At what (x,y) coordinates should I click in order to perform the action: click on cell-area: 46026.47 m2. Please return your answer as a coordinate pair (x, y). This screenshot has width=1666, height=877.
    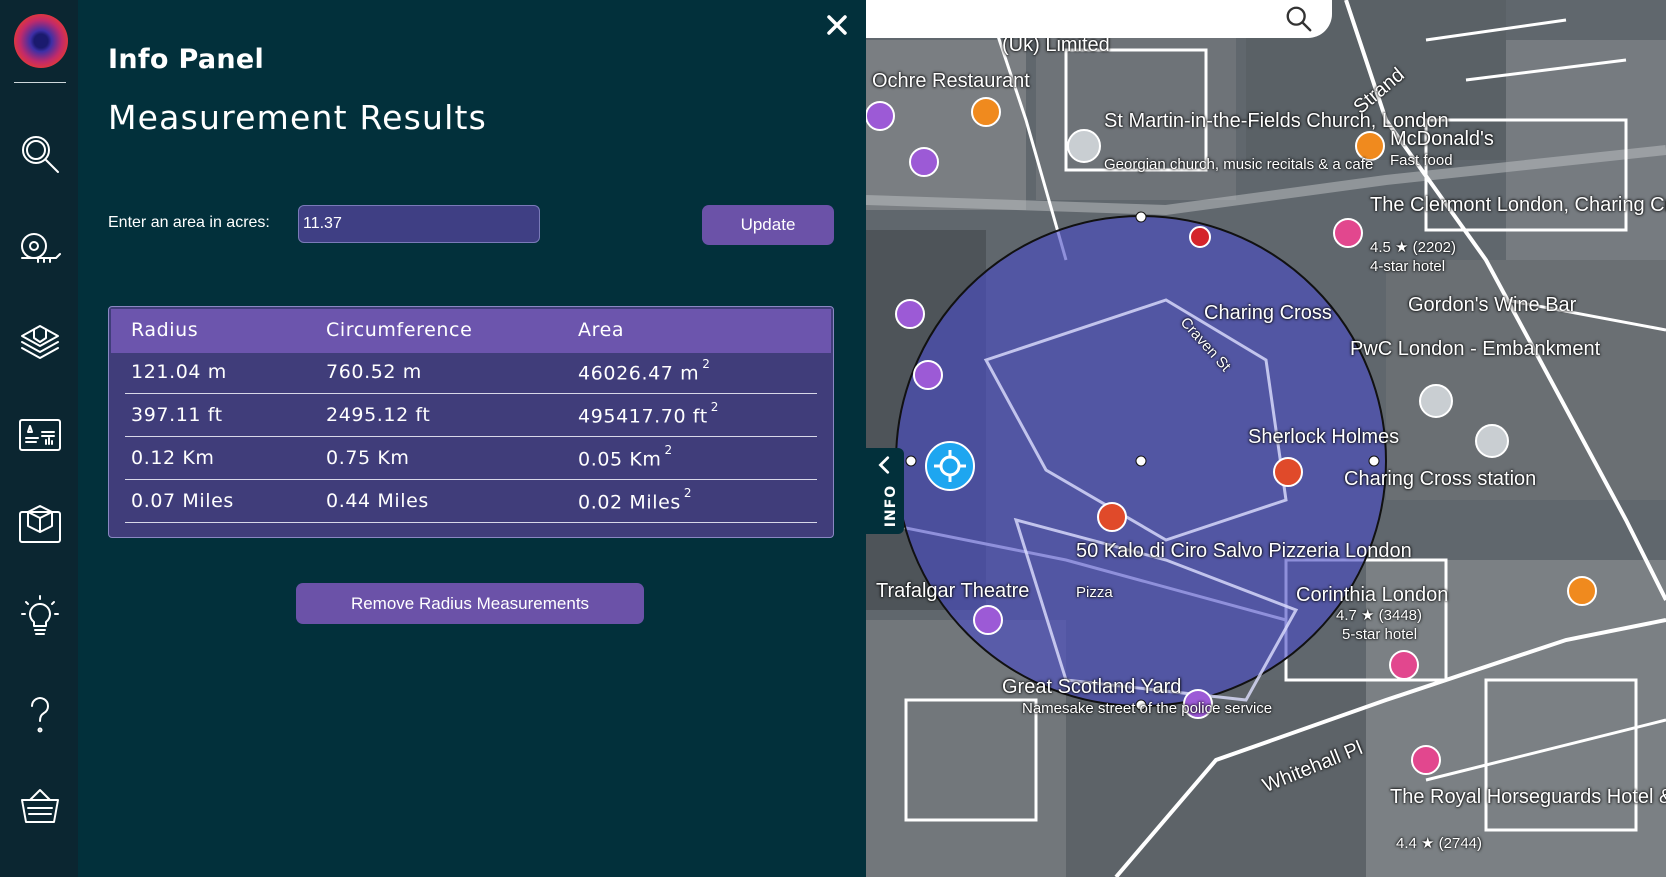
    Looking at the image, I should click on (644, 371).